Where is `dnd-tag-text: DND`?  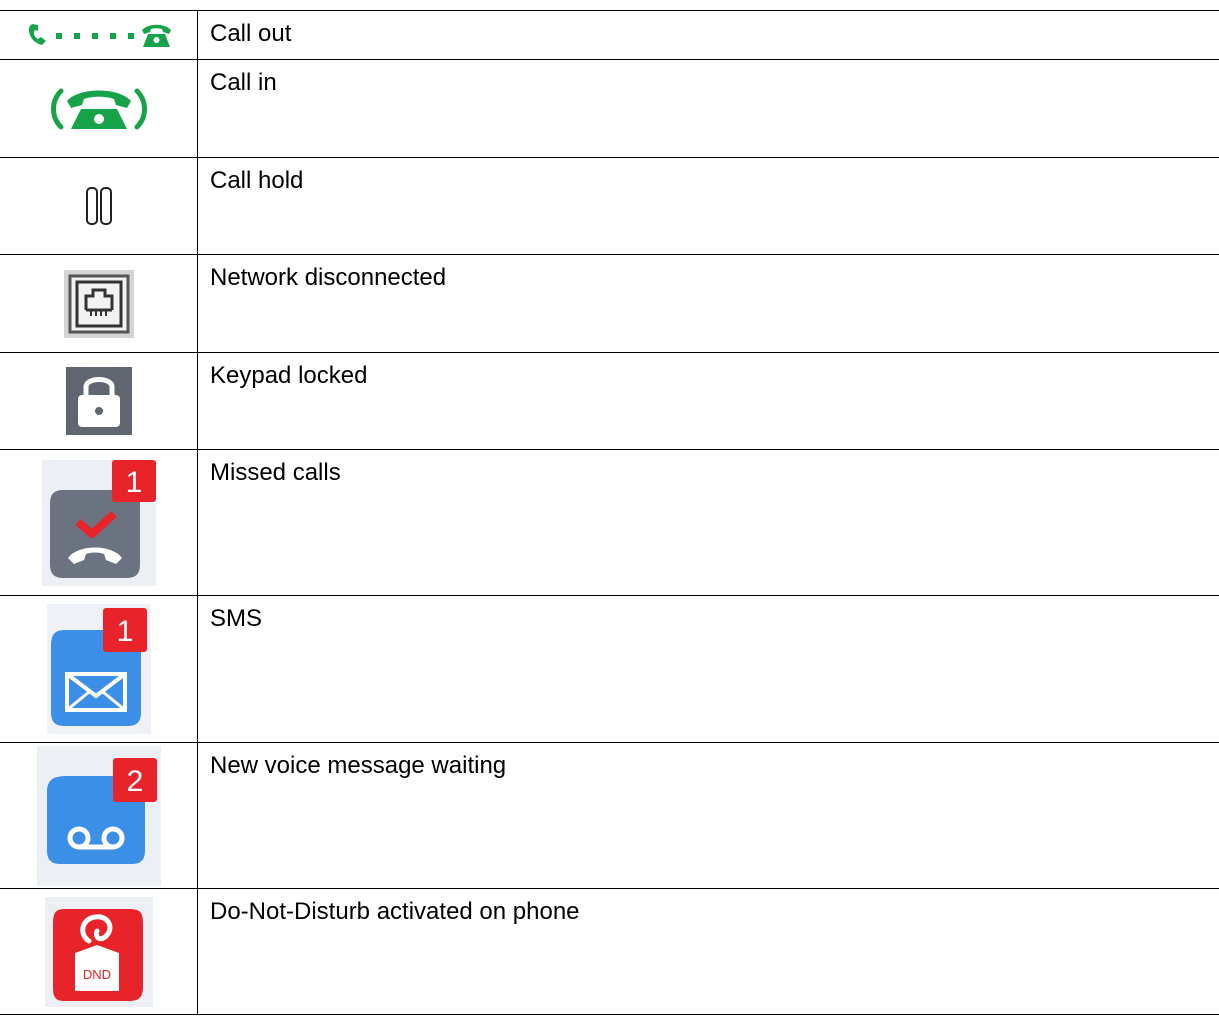 dnd-tag-text: DND is located at coordinates (96, 974).